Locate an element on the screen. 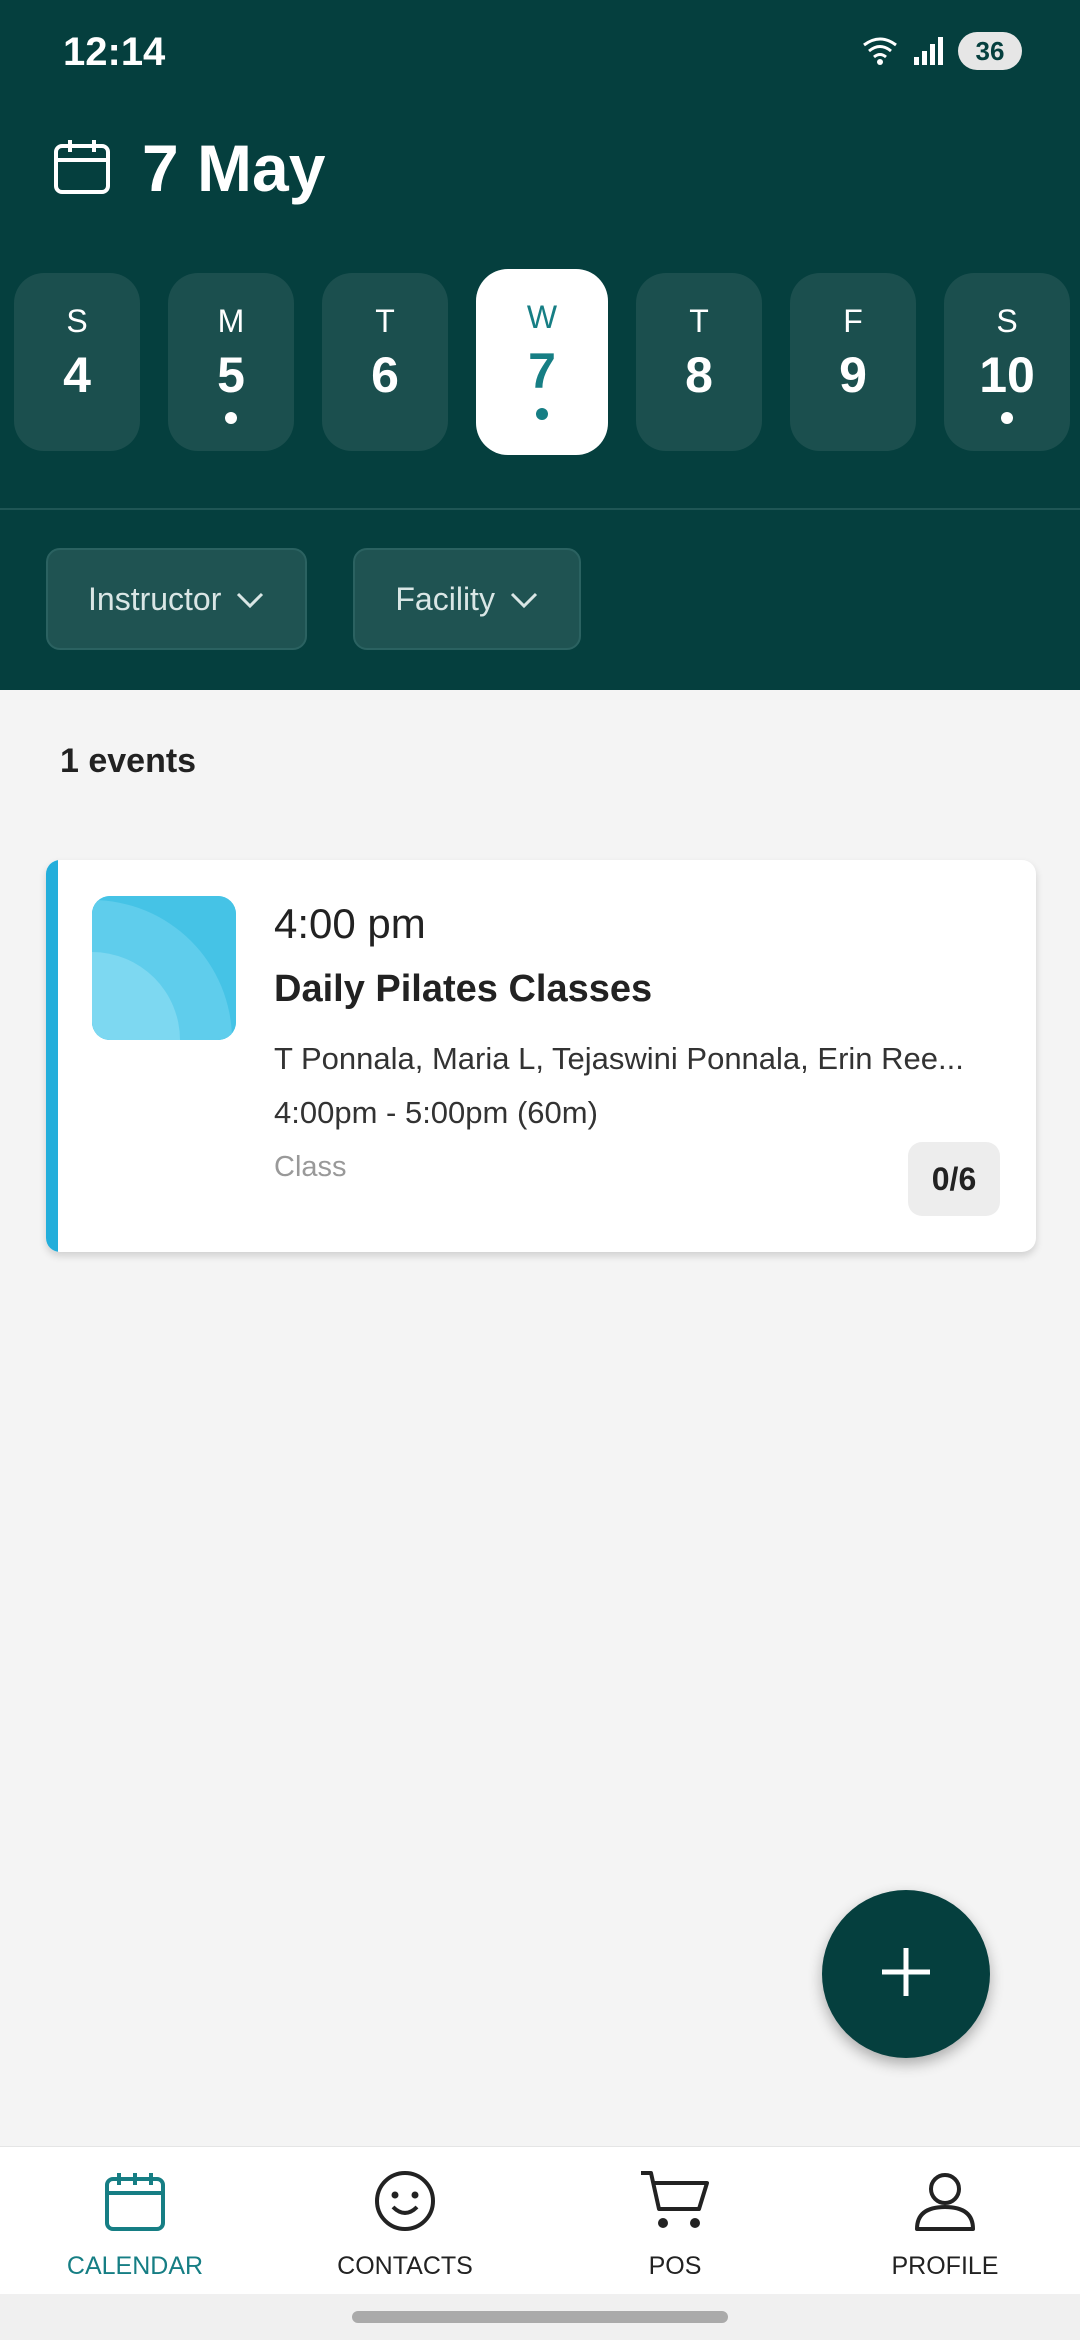  capacity-badge: 0/6 is located at coordinates (954, 1179).